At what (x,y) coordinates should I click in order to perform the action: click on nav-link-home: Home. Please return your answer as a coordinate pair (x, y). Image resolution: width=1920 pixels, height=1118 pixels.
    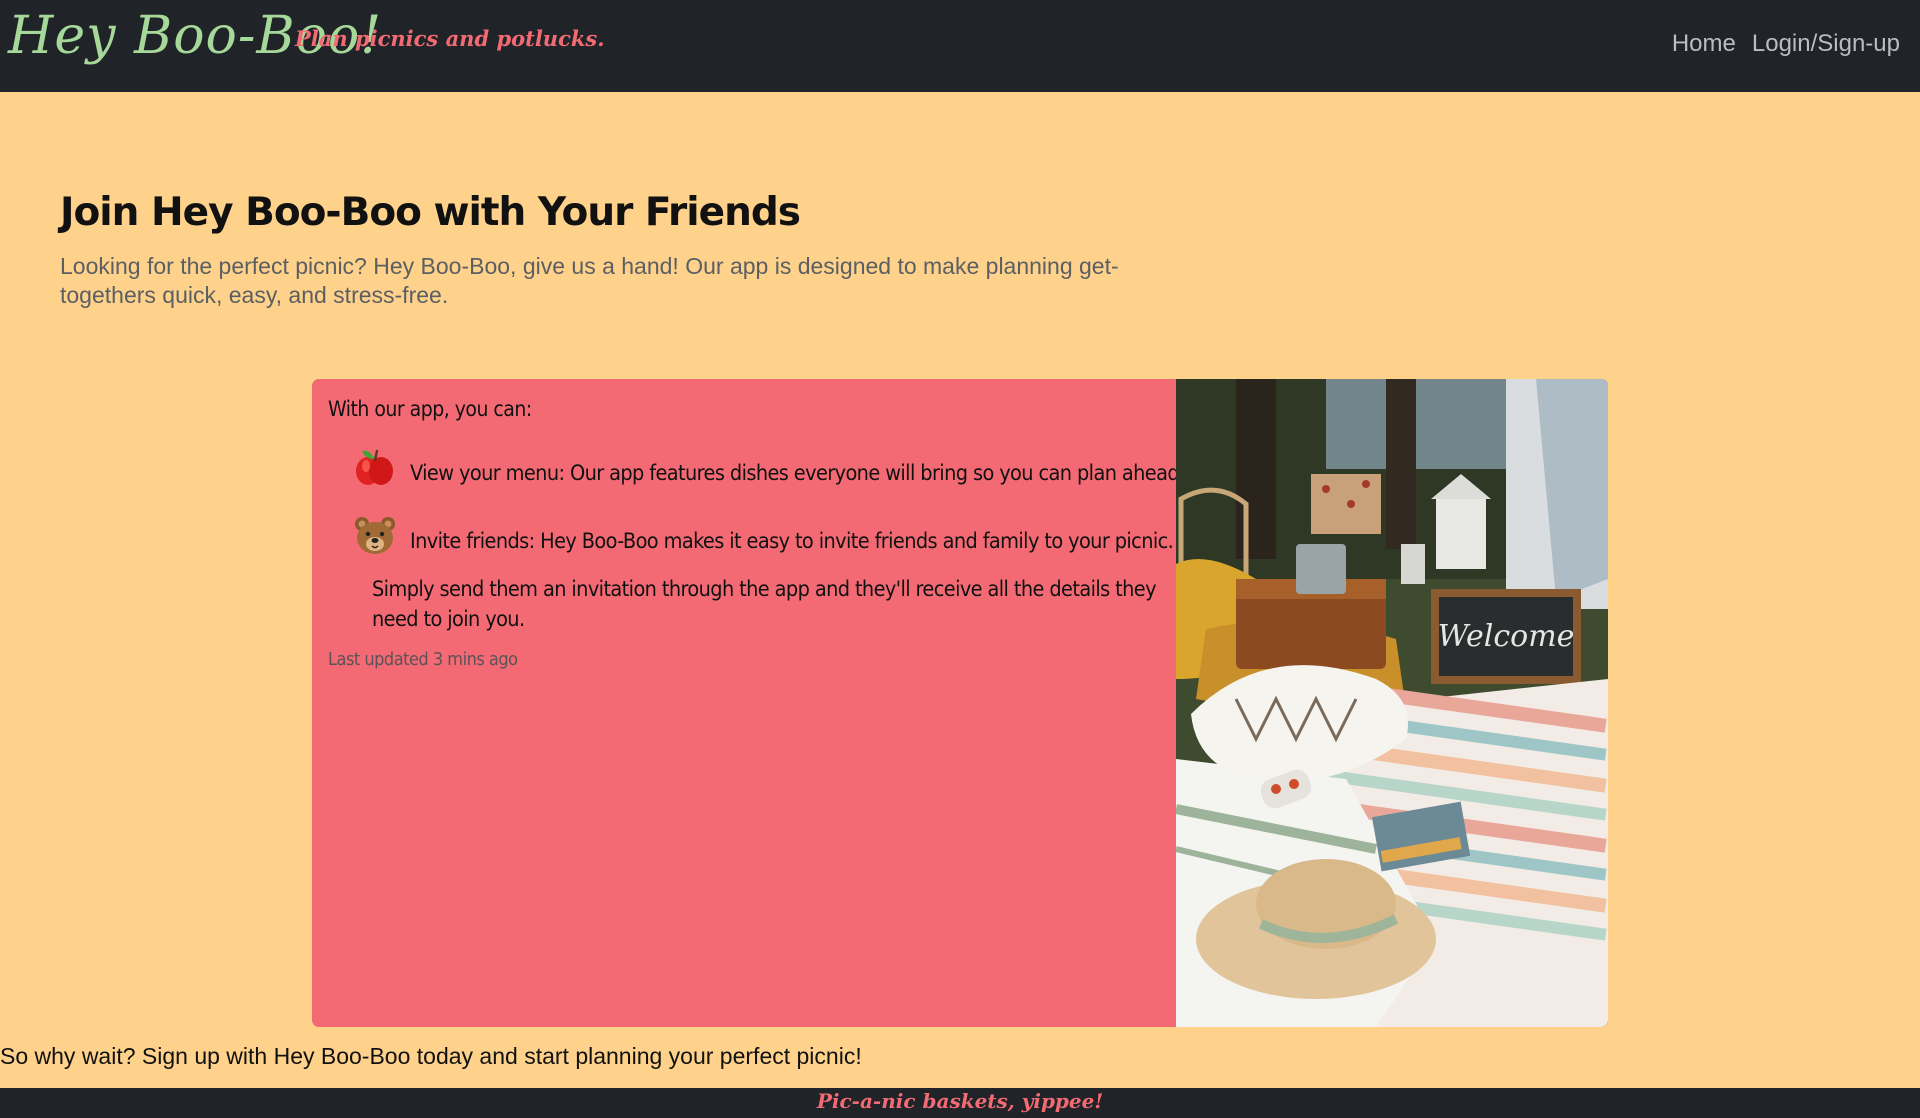
    Looking at the image, I should click on (1704, 44).